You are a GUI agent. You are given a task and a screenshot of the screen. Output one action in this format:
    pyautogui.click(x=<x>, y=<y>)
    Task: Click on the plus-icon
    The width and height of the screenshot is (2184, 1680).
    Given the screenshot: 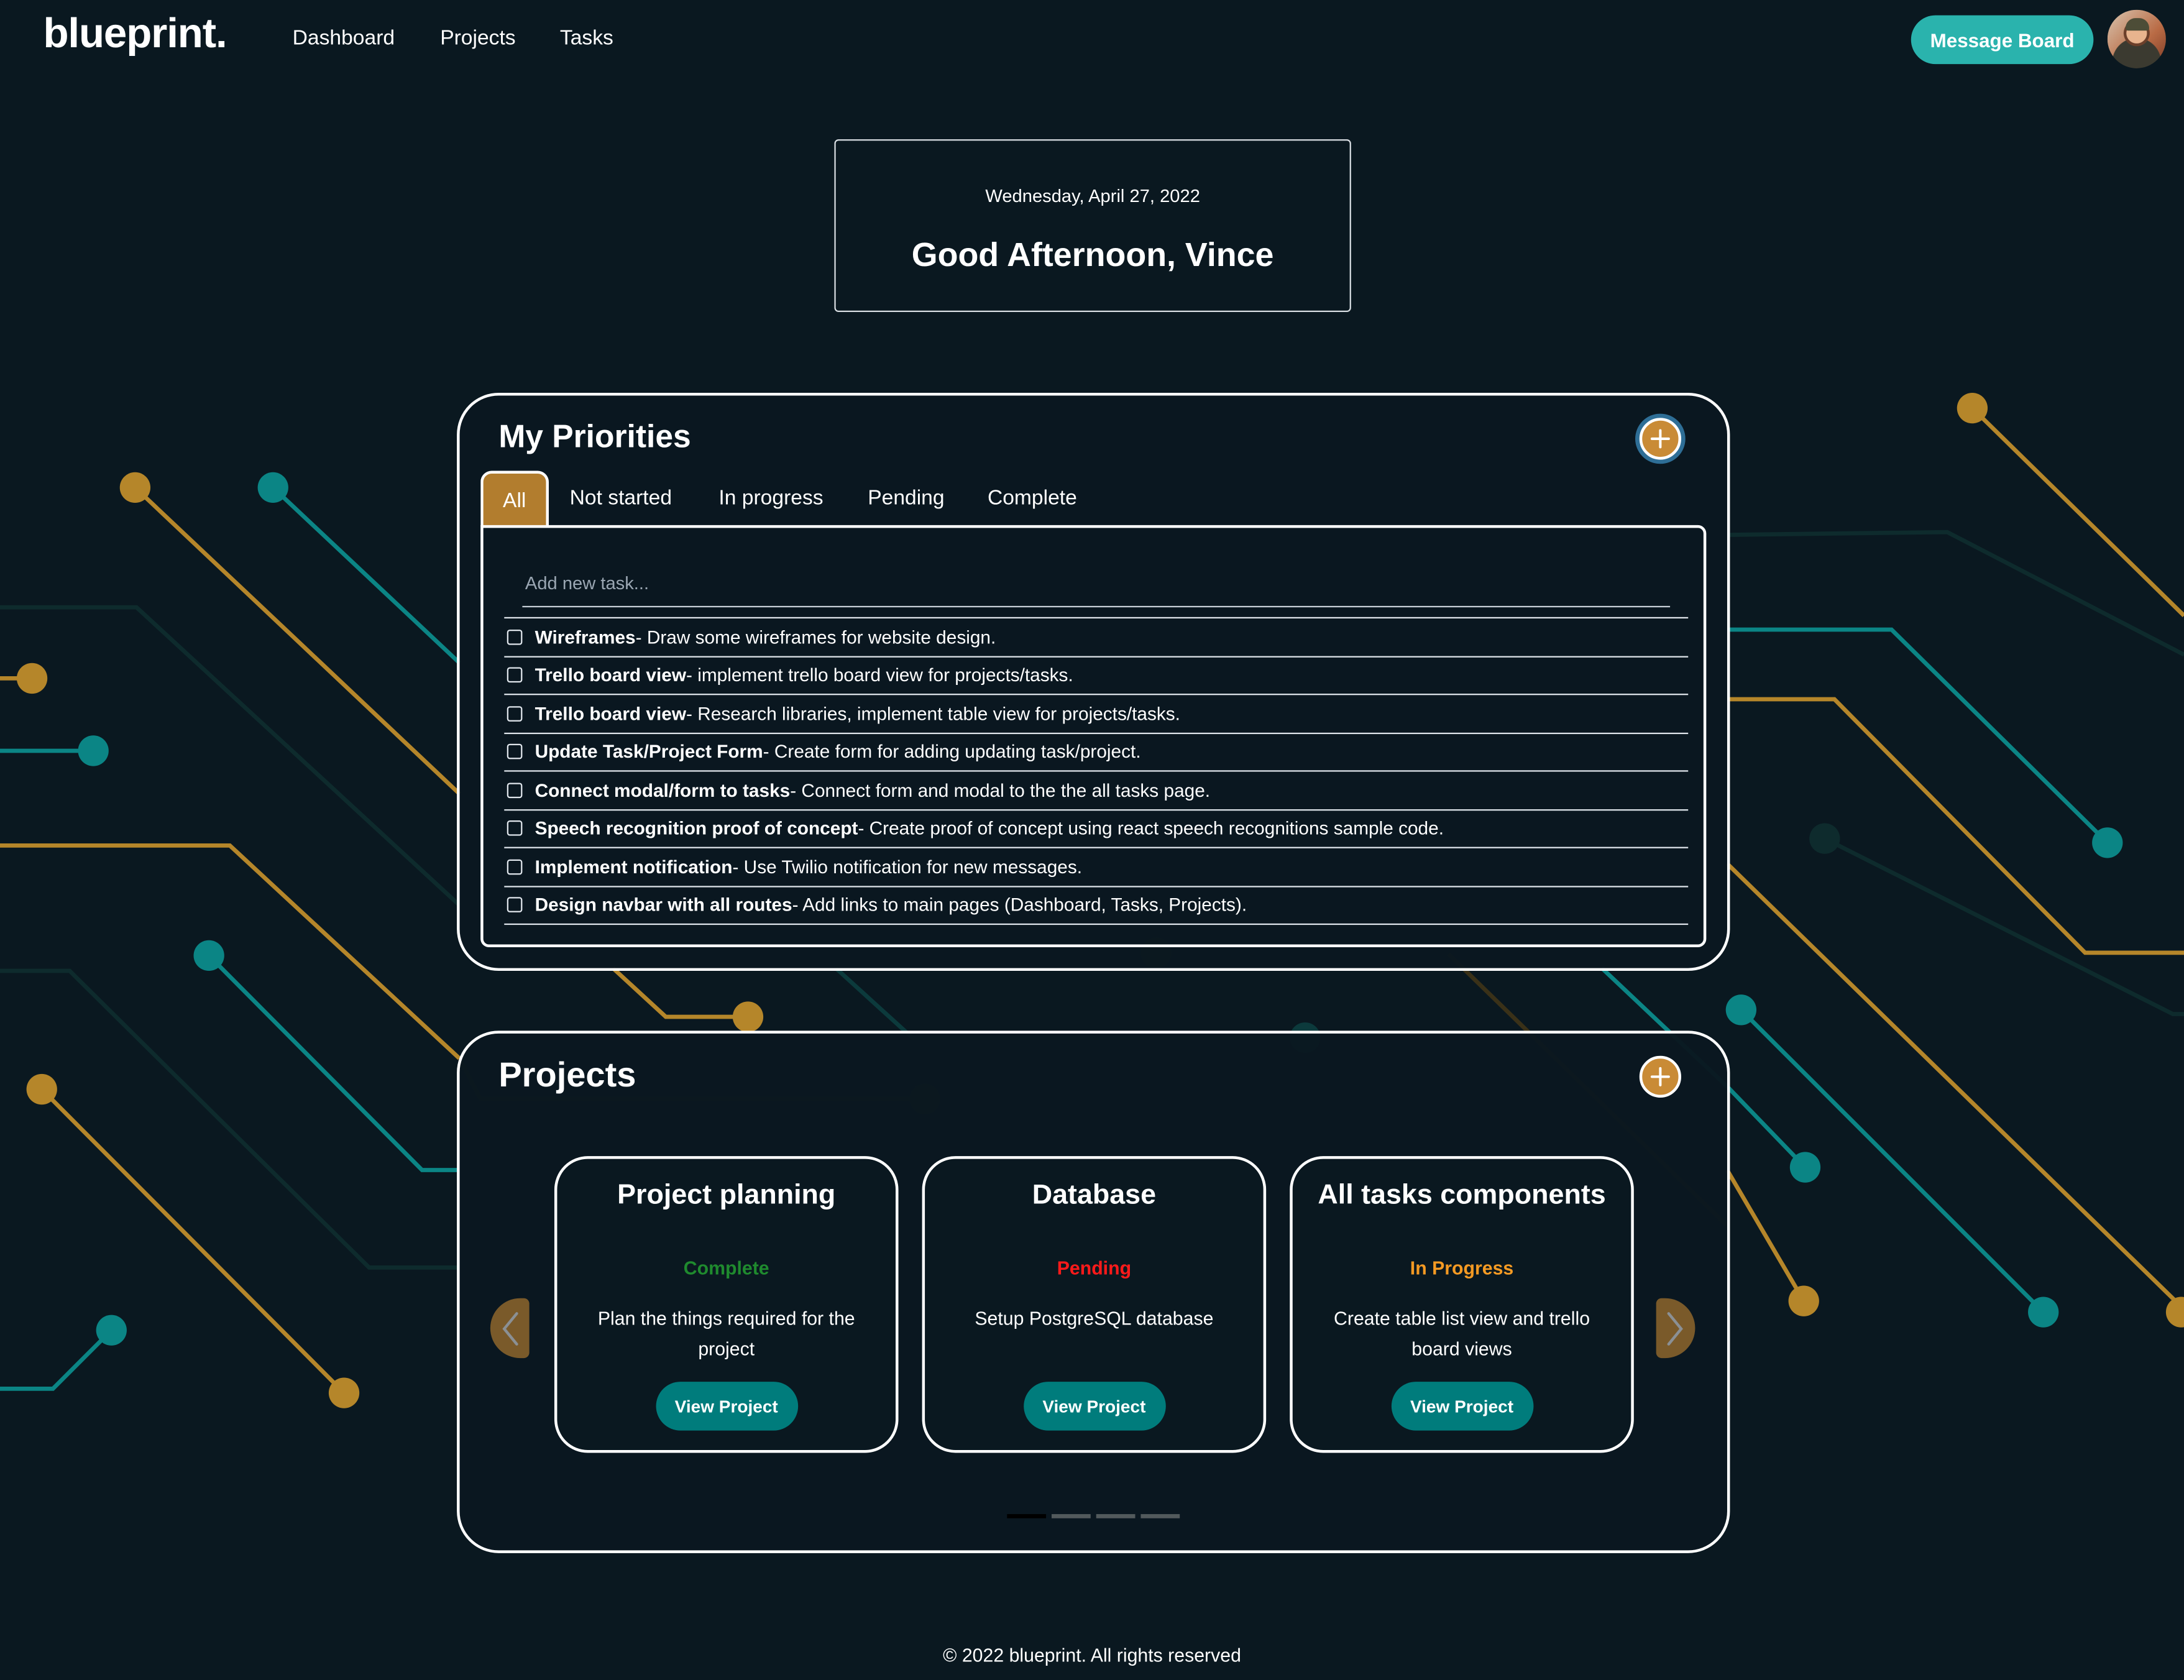 What is the action you would take?
    pyautogui.click(x=1660, y=1076)
    